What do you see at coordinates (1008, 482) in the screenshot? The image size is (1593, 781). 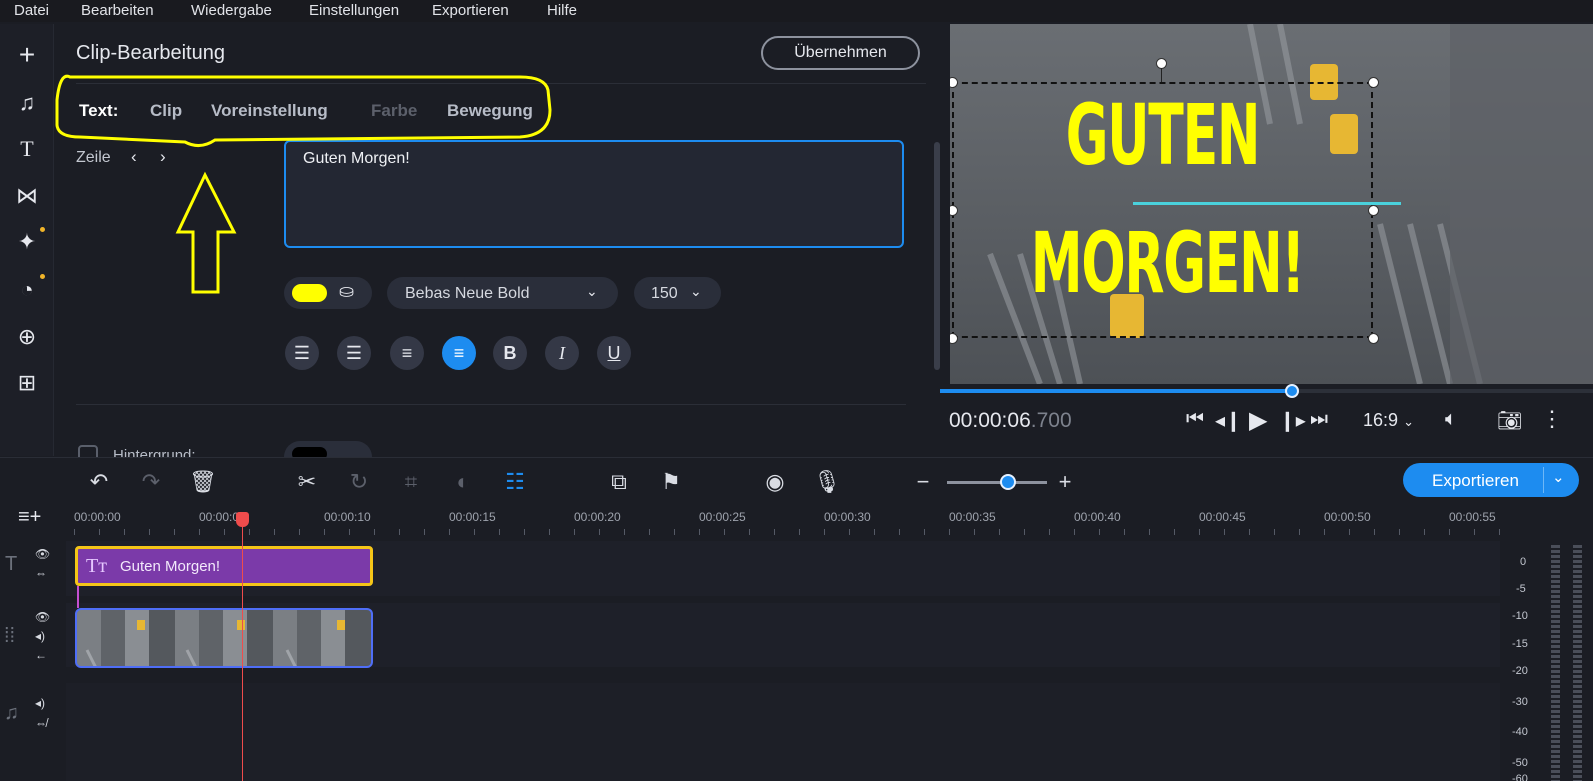 I see `zoom-slider-thumb` at bounding box center [1008, 482].